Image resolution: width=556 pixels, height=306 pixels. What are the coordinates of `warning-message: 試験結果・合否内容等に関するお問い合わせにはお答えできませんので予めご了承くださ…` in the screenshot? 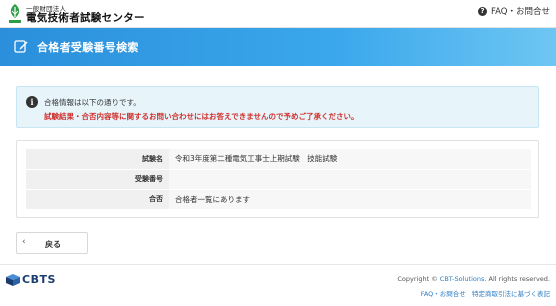 It's located at (201, 116).